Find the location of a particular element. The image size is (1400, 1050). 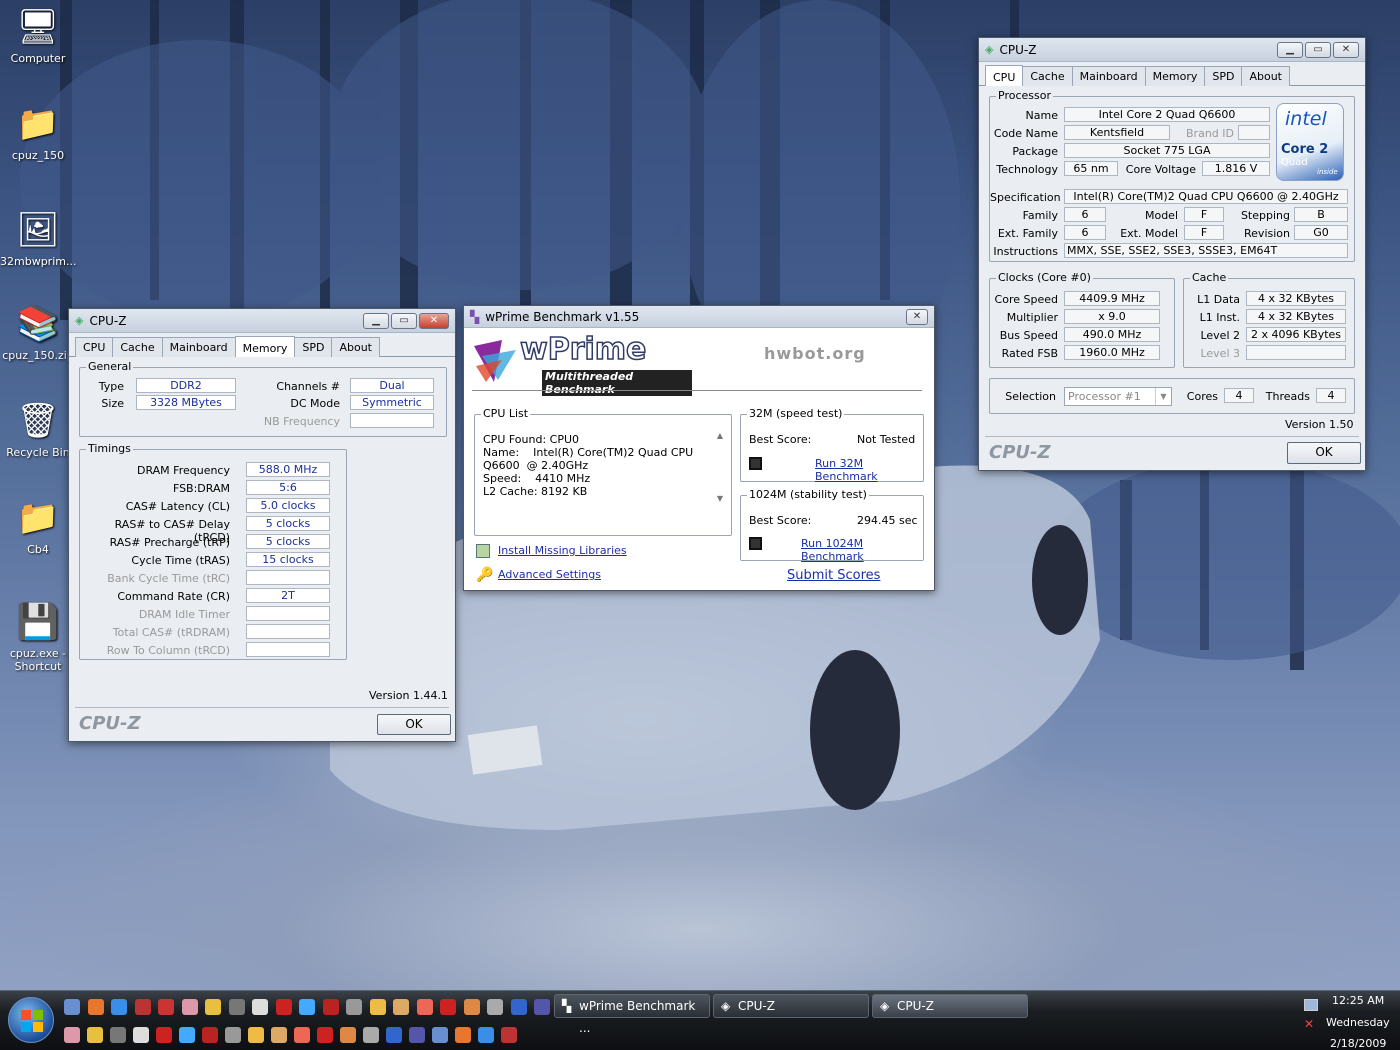

selection-label: Selection is located at coordinates (1030, 396).